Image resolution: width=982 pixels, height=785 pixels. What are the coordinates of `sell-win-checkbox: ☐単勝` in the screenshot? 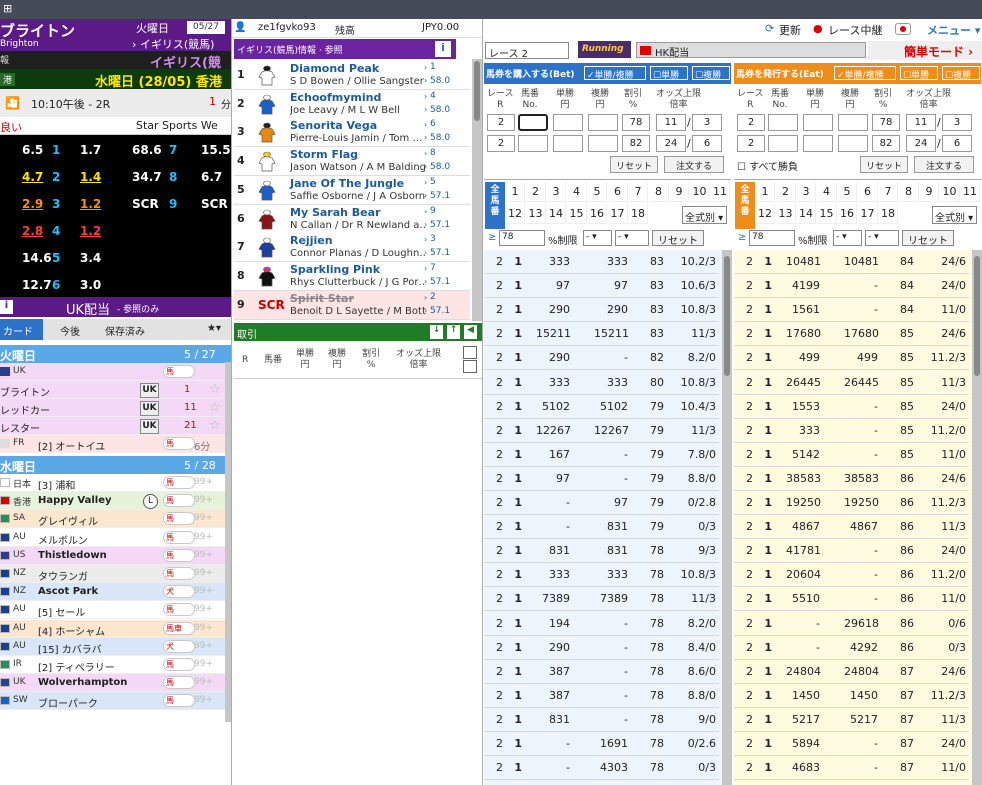 It's located at (919, 73).